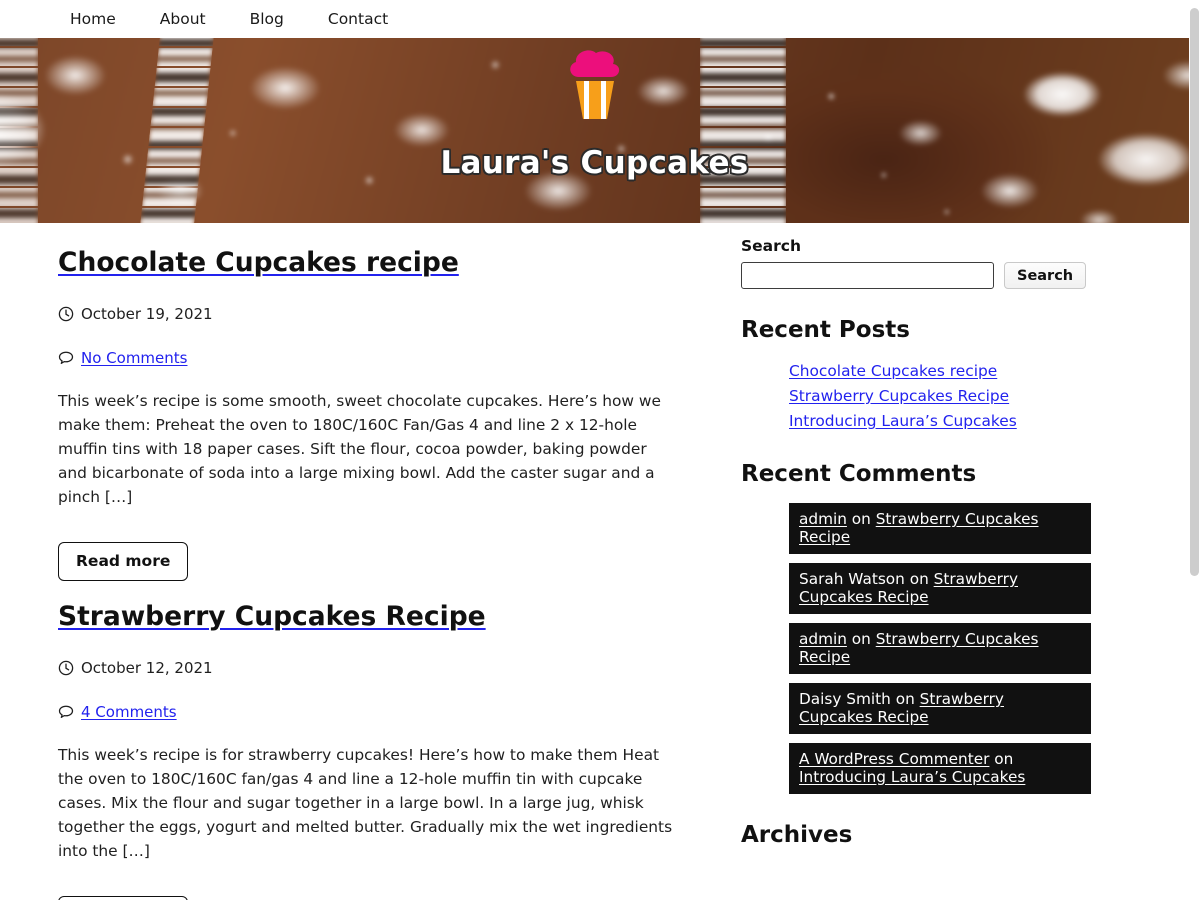  Describe the element at coordinates (129, 712) in the screenshot. I see `post-comments-link: 4 Comments` at that location.